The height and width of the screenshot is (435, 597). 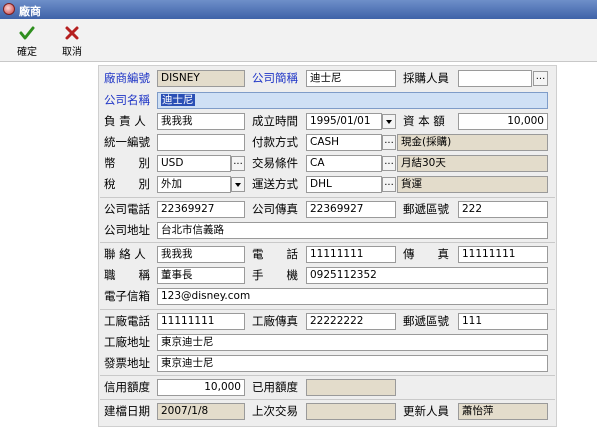 I want to click on factory-fax-label: 工廠傳真, so click(x=275, y=321).